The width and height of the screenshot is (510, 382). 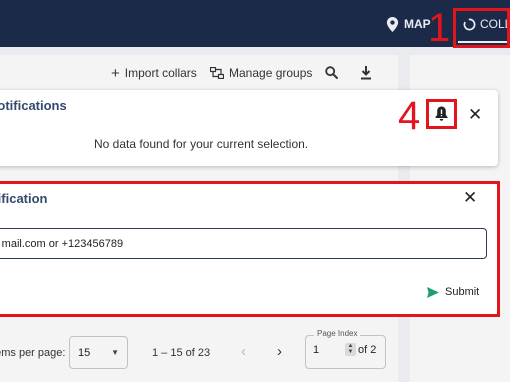 What do you see at coordinates (439, 28) in the screenshot?
I see `annotation-number-1: 1` at bounding box center [439, 28].